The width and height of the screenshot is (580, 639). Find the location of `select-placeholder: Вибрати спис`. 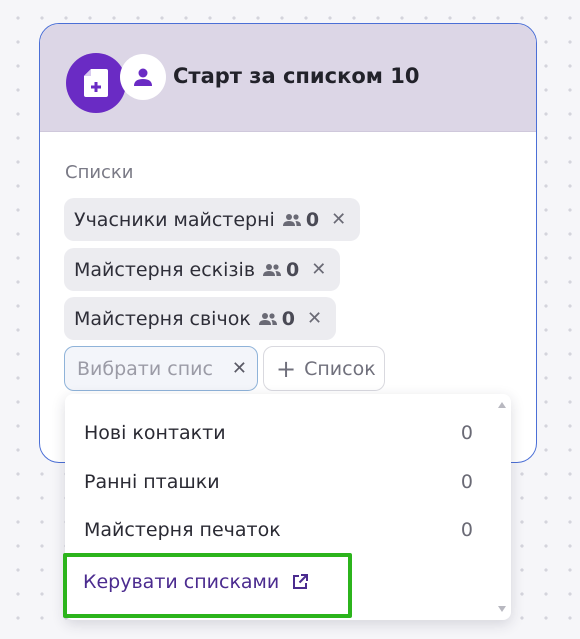

select-placeholder: Вибрати спис is located at coordinates (145, 368).